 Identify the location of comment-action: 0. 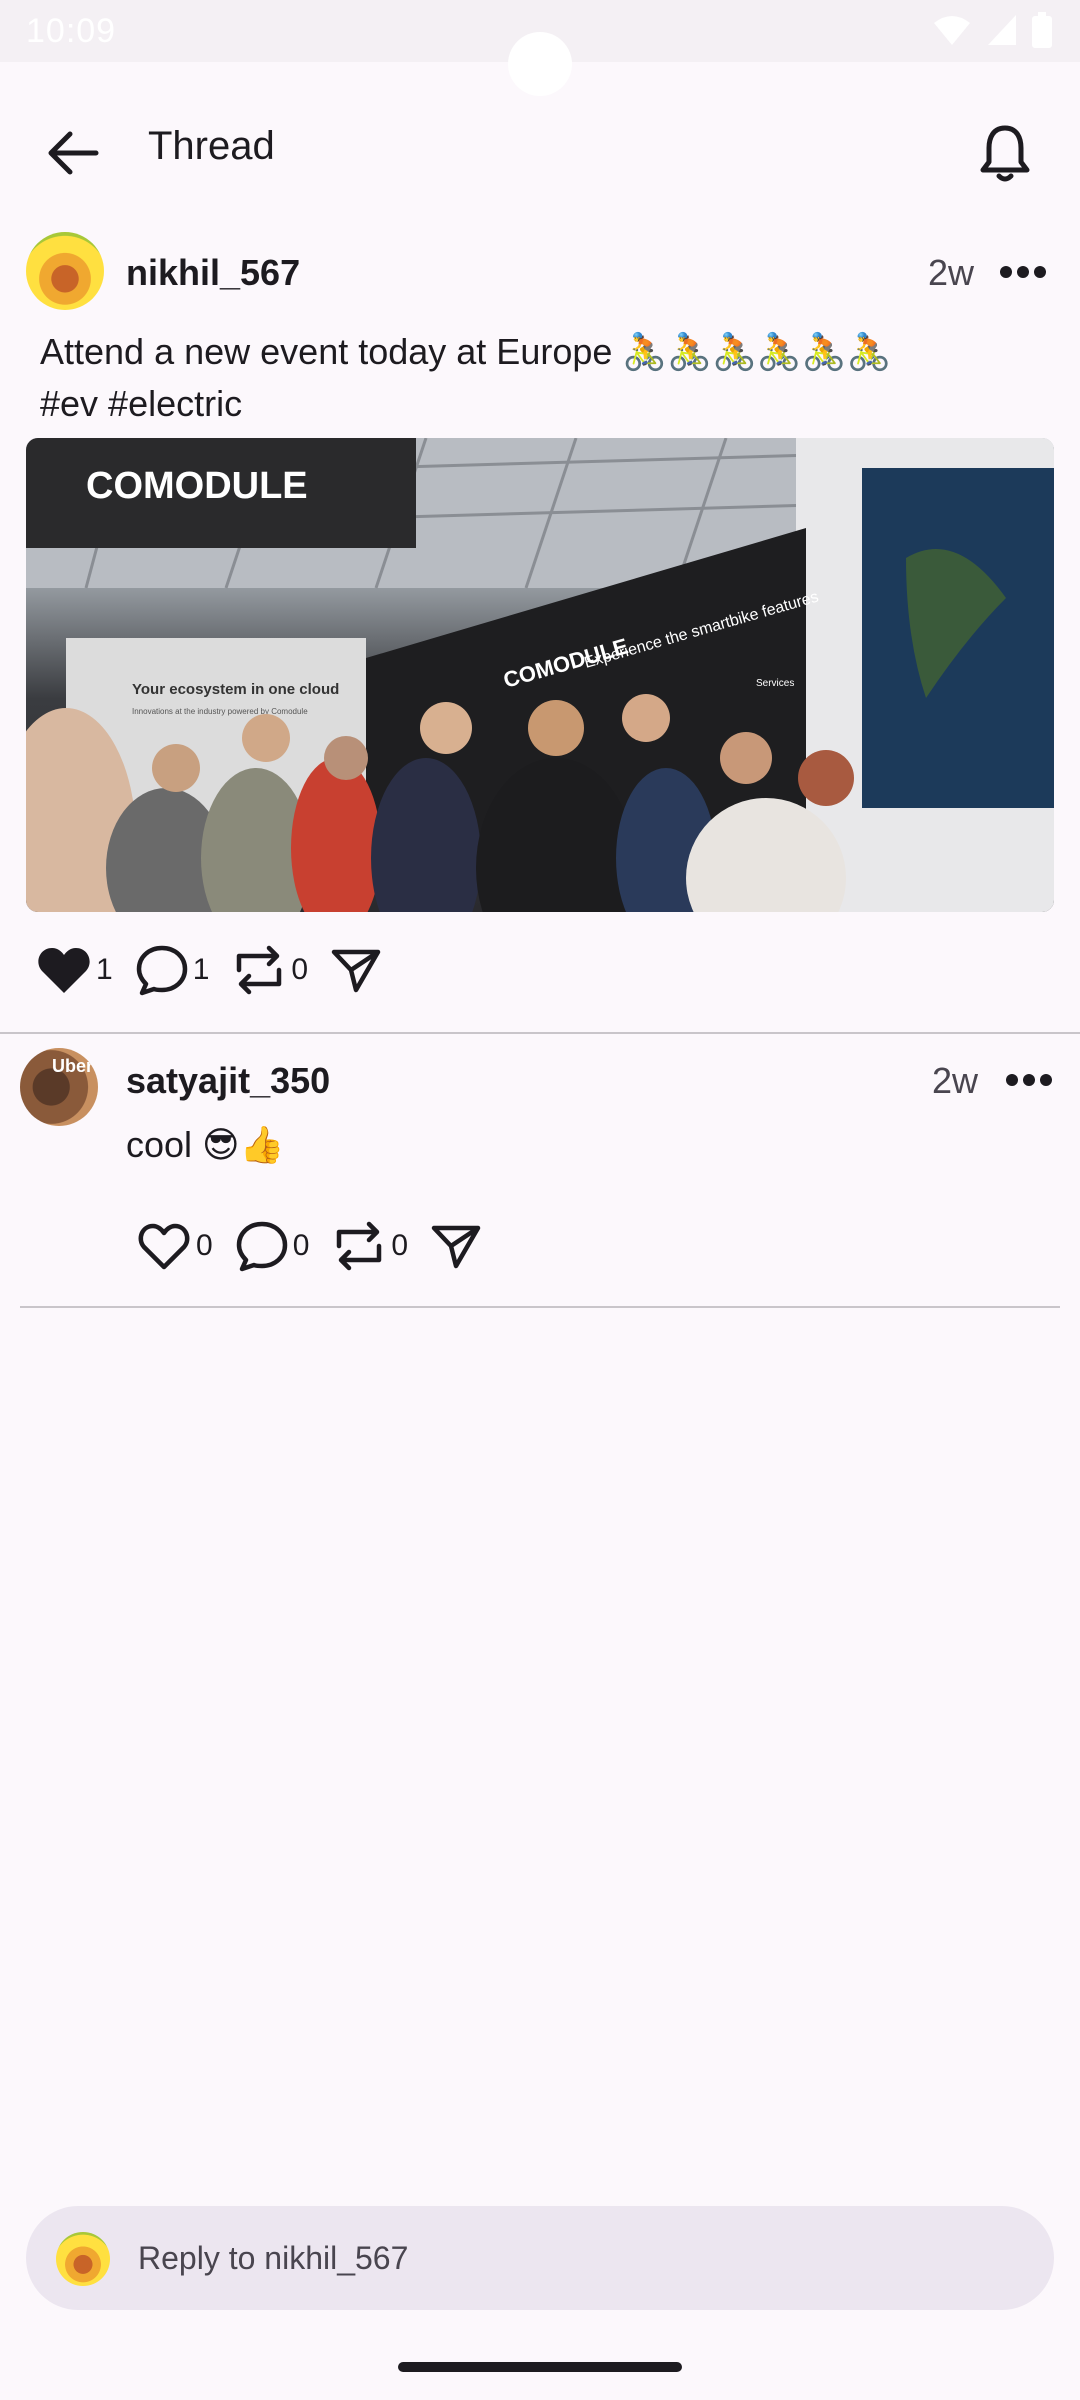
(272, 1246).